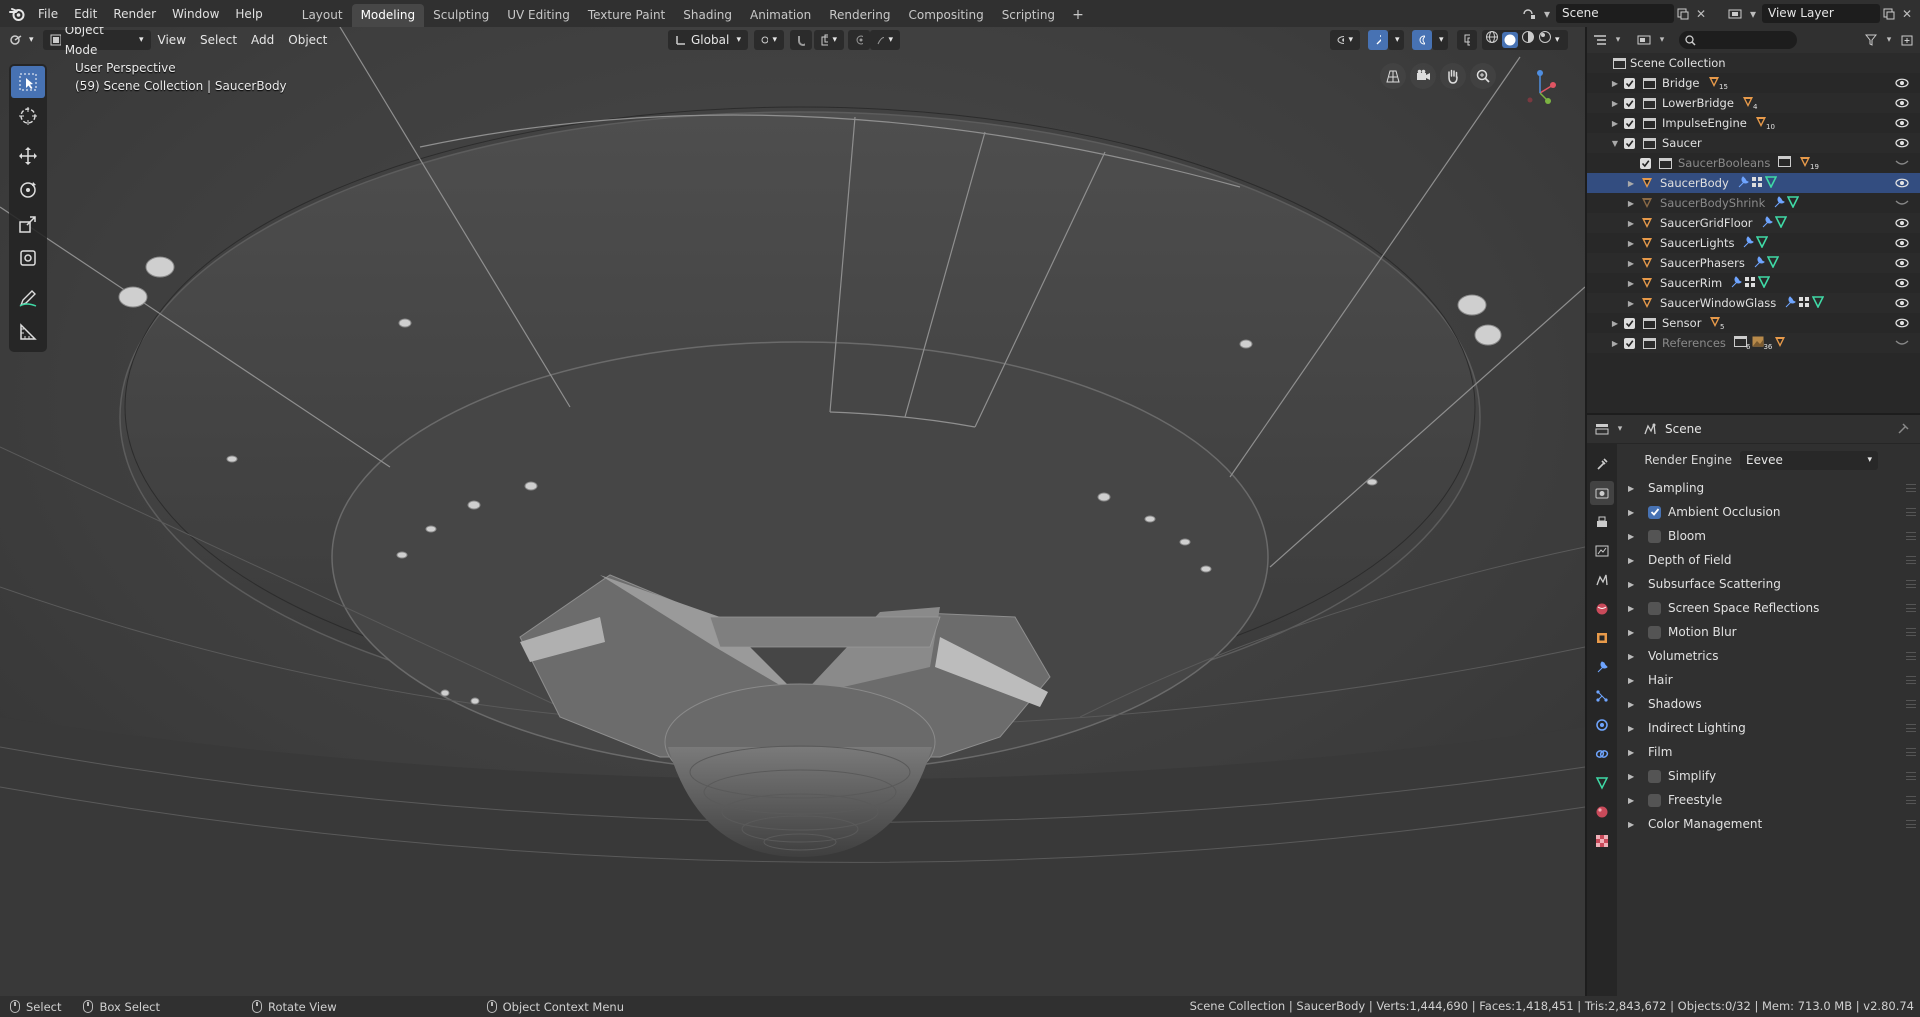 The height and width of the screenshot is (1017, 1920). I want to click on new-collection-icon, so click(1907, 40).